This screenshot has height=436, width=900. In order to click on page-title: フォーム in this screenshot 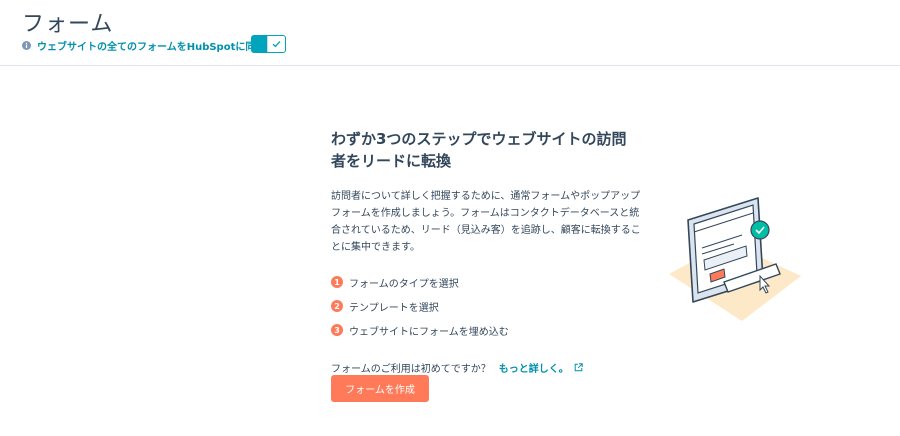, I will do `click(68, 24)`.